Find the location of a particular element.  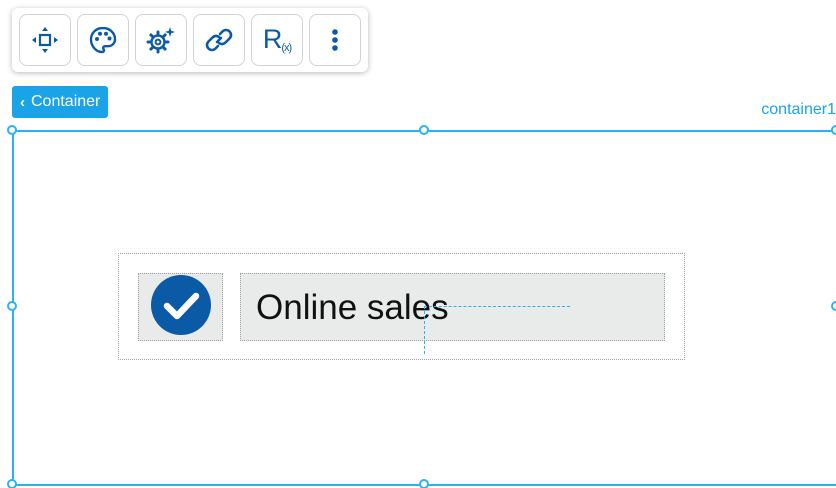

palette-icon is located at coordinates (103, 40).